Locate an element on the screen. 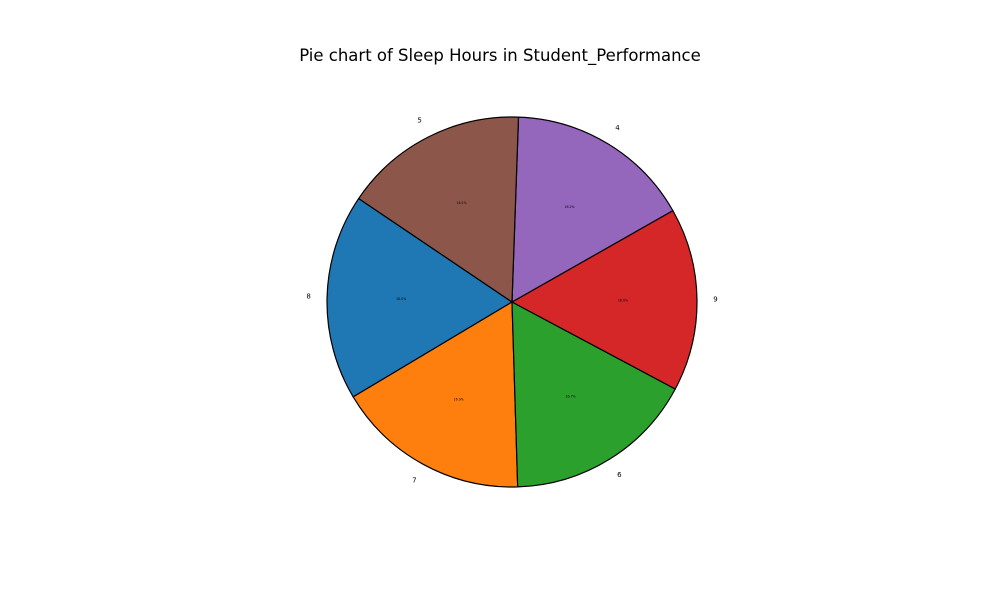 This screenshot has height=600, width=1000. slice-percent-4: 16.2% is located at coordinates (569, 207).